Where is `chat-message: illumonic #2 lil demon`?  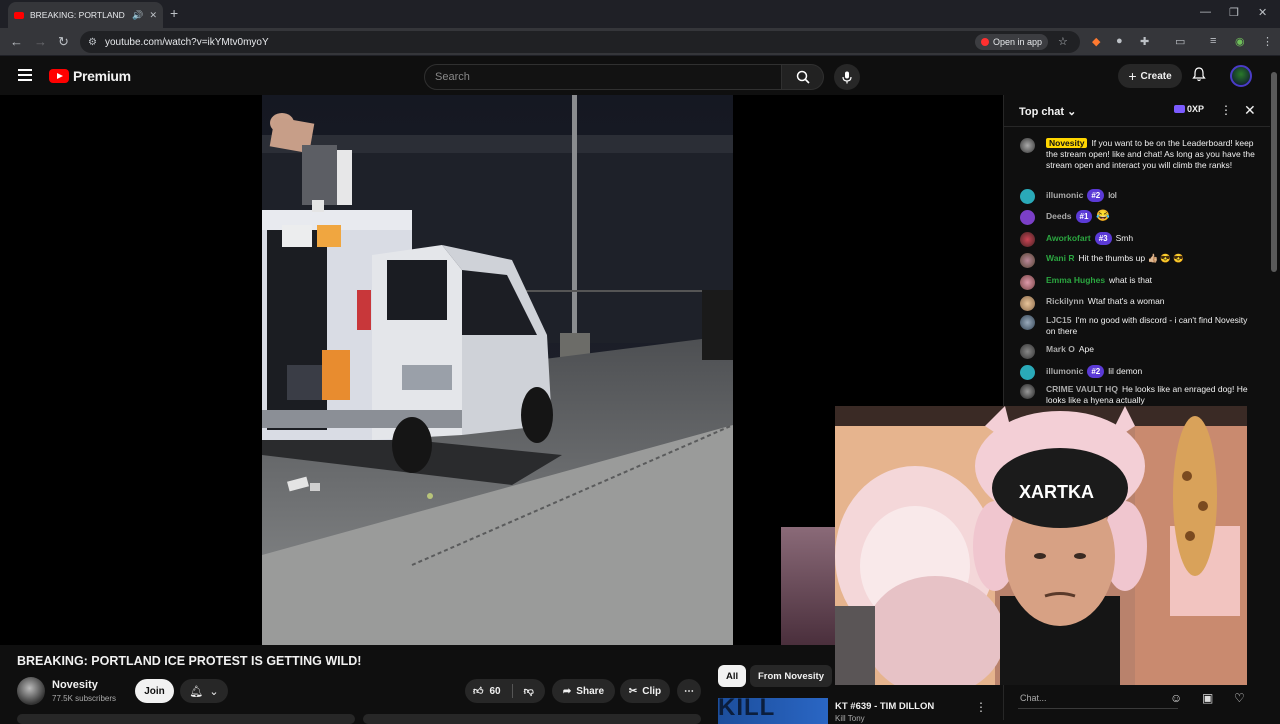
chat-message: illumonic #2 lil demon is located at coordinates (1137, 372).